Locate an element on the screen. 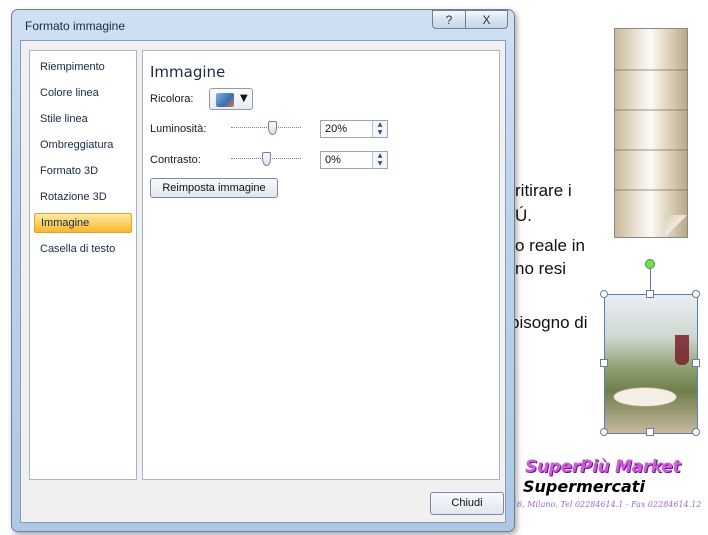  recolor-icon is located at coordinates (225, 100).